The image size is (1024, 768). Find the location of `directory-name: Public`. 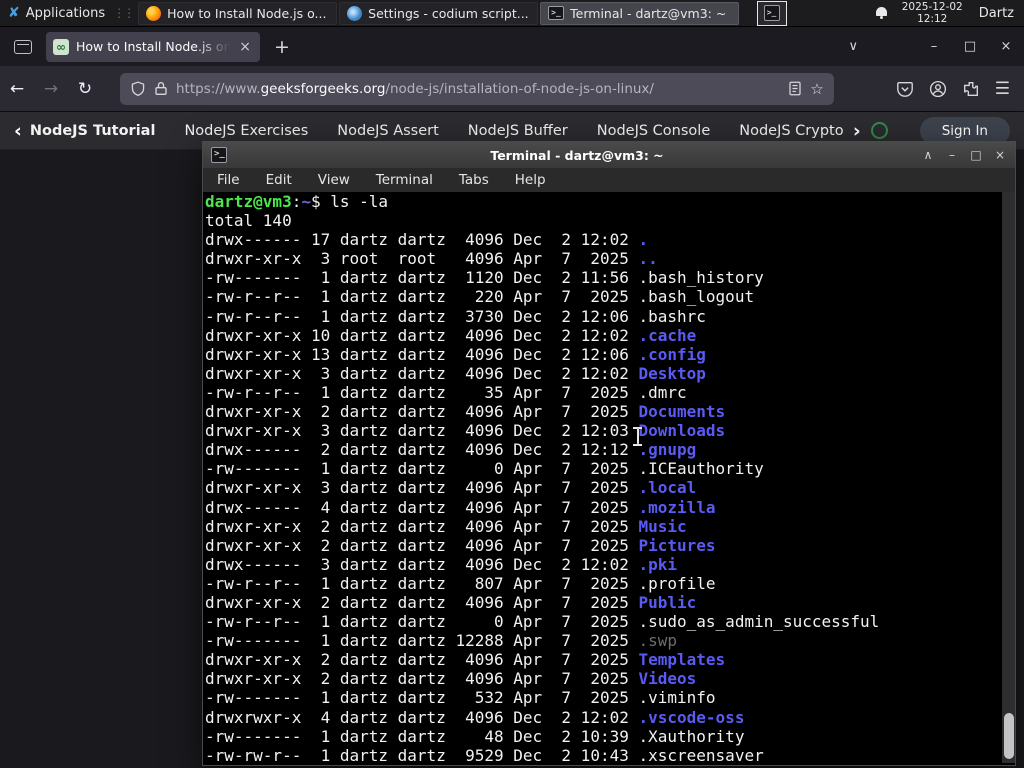

directory-name: Public is located at coordinates (667, 602).